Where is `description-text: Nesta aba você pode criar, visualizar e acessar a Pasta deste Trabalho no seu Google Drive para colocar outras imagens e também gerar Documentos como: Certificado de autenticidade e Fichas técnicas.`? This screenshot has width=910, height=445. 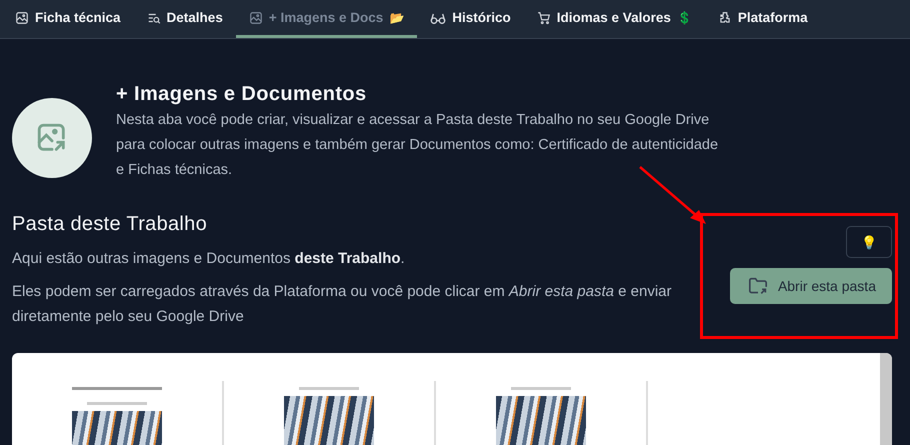
description-text: Nesta aba você pode criar, visualizar e acessar a Pasta deste Trabalho no seu Google Drive para colocar outras imagens e também gerar Documentos como: Certificado de autenticidade e Fichas técnicas. is located at coordinates (418, 145).